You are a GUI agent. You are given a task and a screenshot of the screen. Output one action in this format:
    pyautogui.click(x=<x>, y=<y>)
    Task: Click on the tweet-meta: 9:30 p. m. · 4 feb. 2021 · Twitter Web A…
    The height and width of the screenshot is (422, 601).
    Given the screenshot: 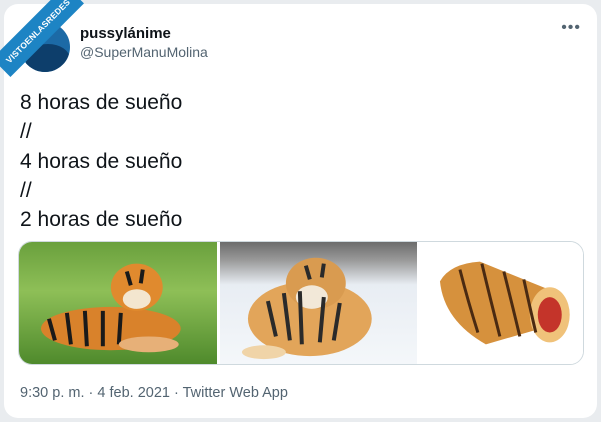 What is the action you would take?
    pyautogui.click(x=154, y=393)
    